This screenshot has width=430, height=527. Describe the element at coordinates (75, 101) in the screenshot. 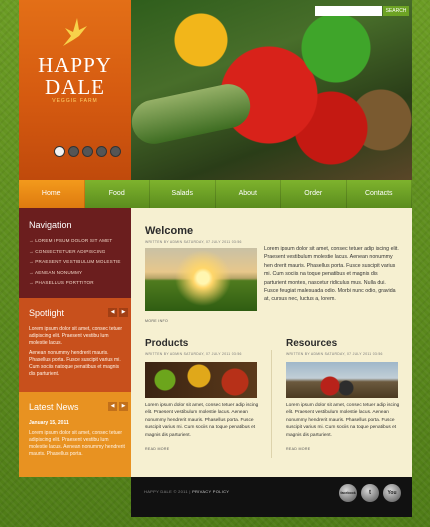

I see `logo-subtitle: VEGGIE FARM` at that location.